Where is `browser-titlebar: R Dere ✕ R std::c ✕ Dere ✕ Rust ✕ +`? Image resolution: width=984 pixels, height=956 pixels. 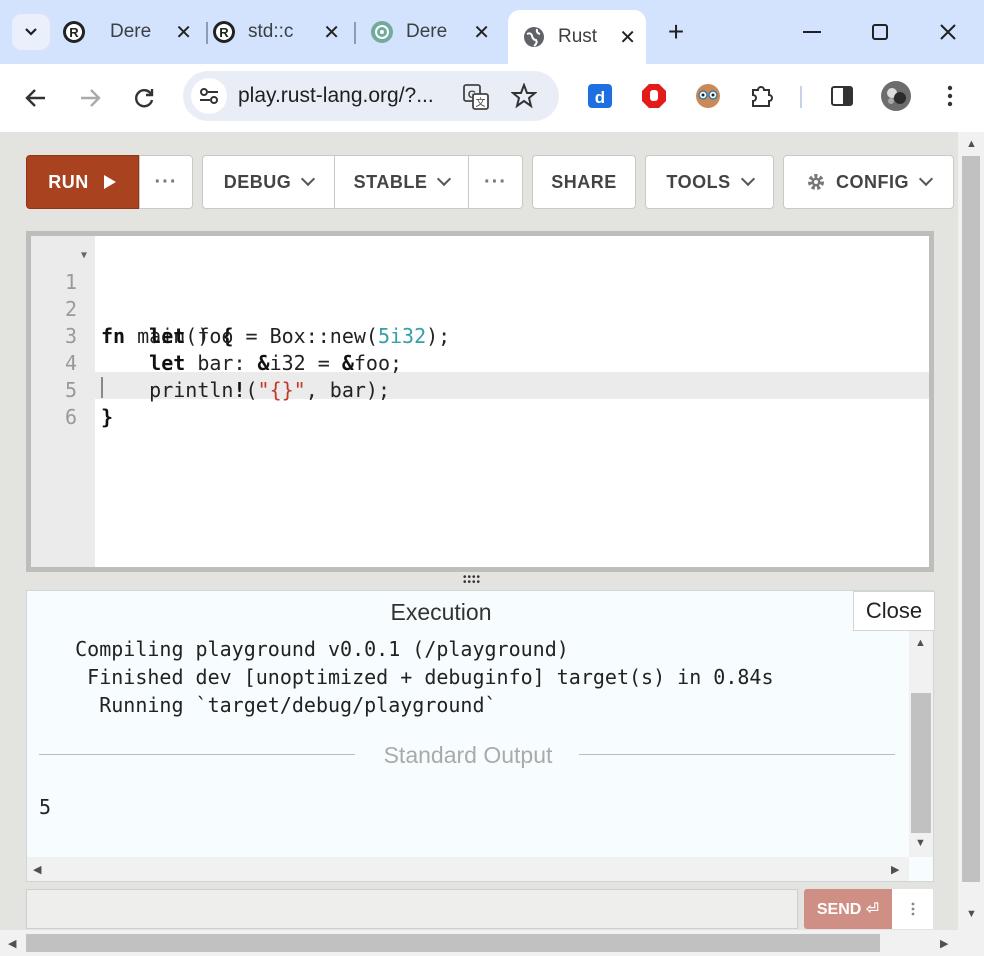 browser-titlebar: R Dere ✕ R std::c ✕ Dere ✕ Rust ✕ + is located at coordinates (492, 32).